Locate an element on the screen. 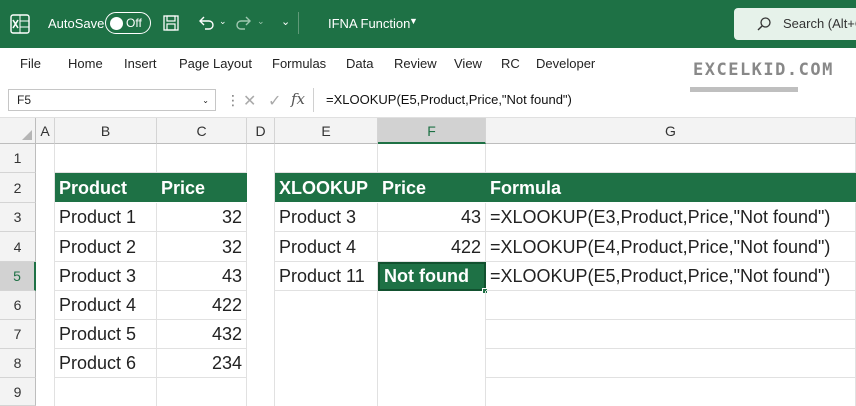  cell-c9 is located at coordinates (202, 392).